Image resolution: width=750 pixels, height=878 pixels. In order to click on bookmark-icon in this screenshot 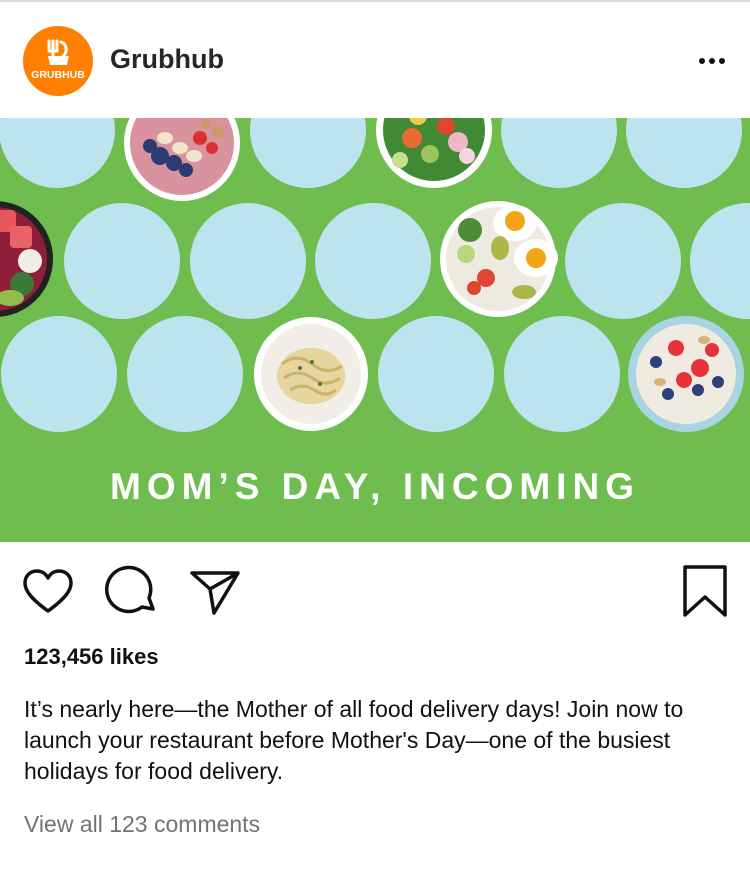, I will do `click(706, 593)`.